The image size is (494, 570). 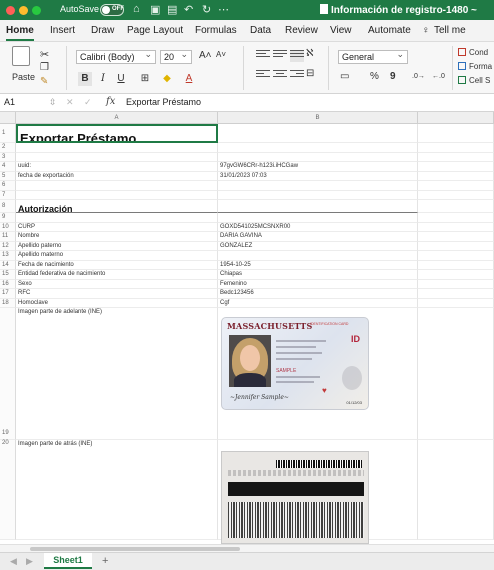 What do you see at coordinates (438, 76) in the screenshot?
I see `decrease-decimal-icon: ←.0` at bounding box center [438, 76].